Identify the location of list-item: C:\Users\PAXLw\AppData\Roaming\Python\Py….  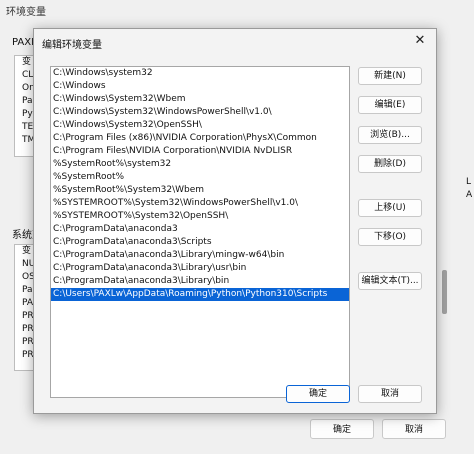
(200, 294).